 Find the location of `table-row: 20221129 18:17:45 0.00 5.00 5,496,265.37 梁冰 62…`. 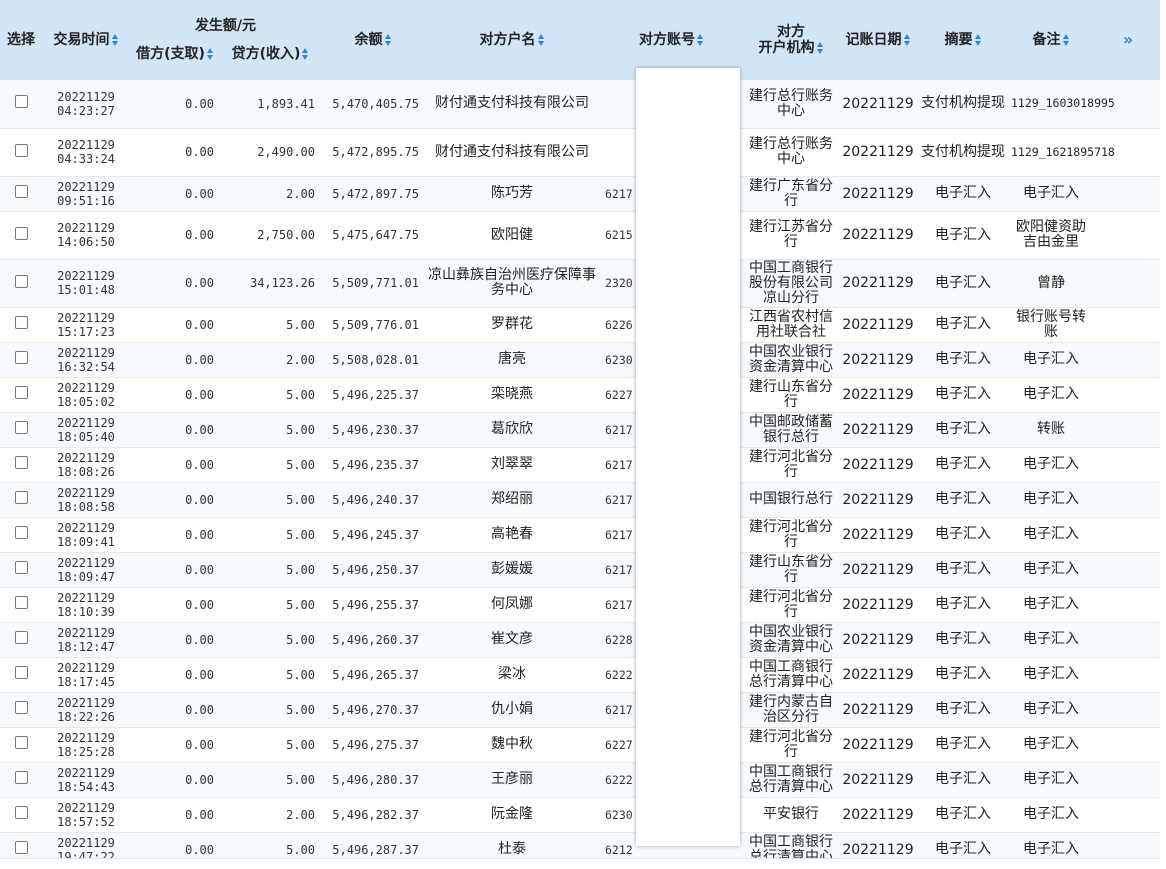

table-row: 20221129 18:17:45 0.00 5.00 5,496,265.37 梁冰 62… is located at coordinates (580, 675).